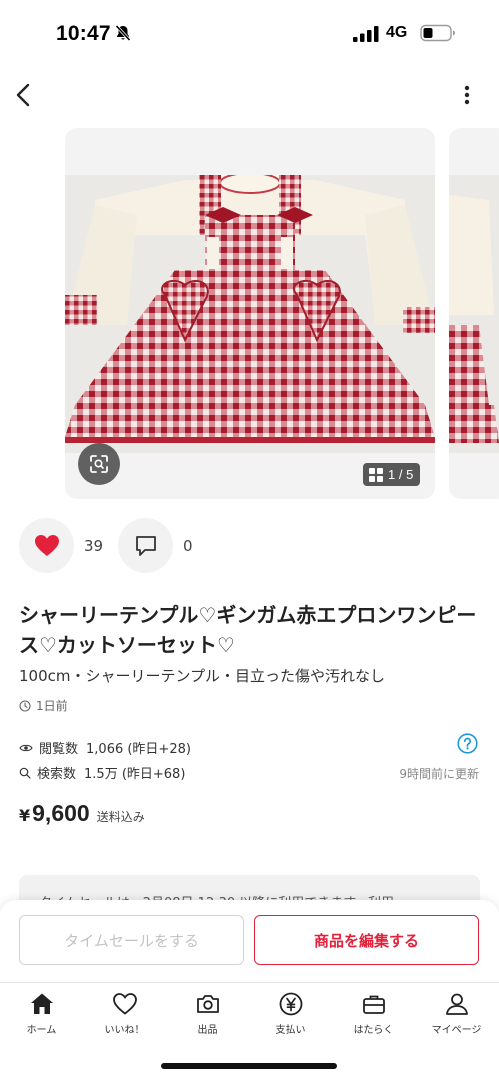  I want to click on comment-button, so click(145, 545).